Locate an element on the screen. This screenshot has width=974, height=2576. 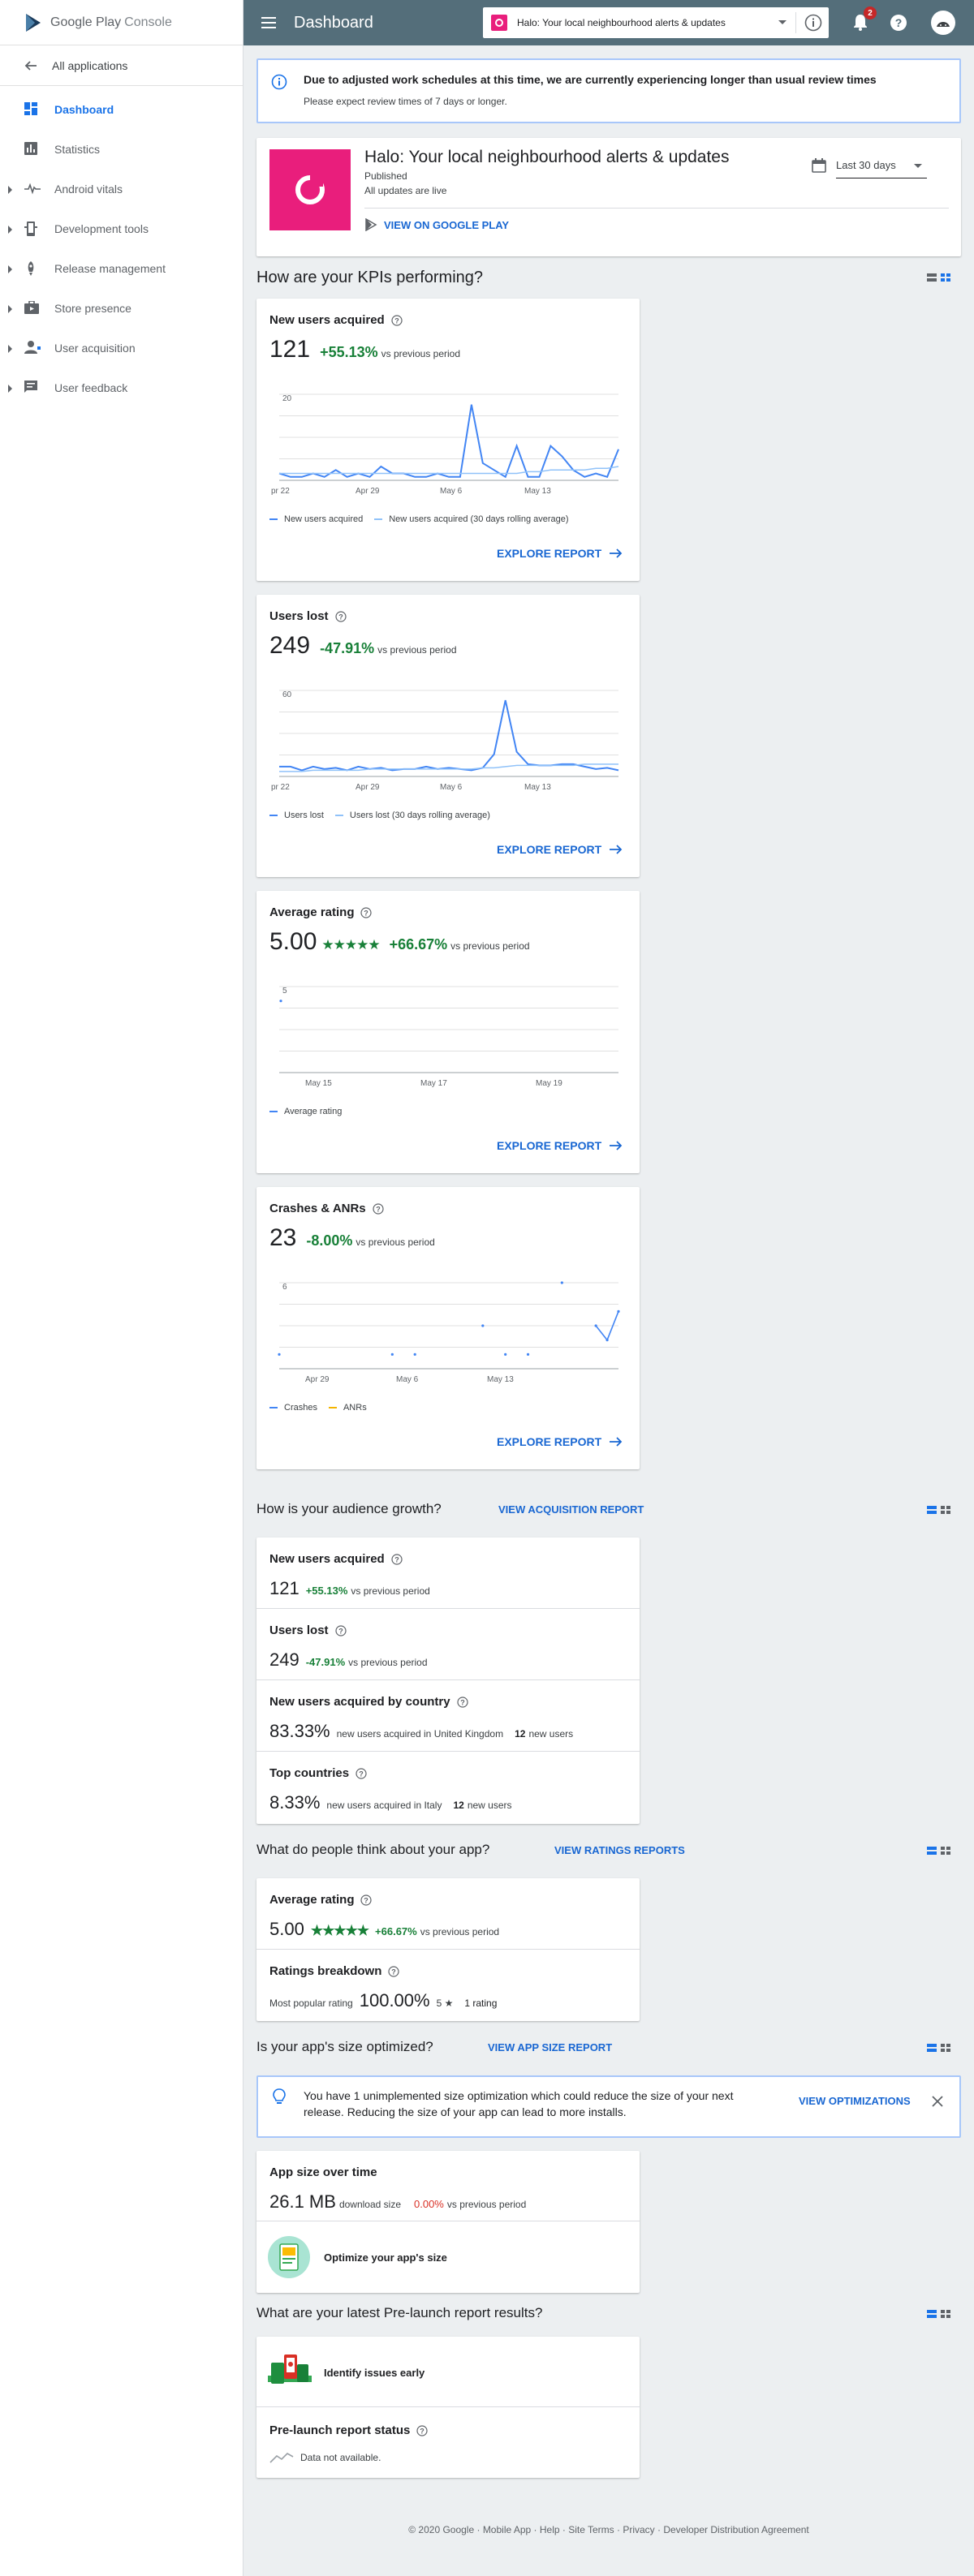
row-value: 5.00 ★★★★★ +66.67% vs previous period is located at coordinates (384, 1929).